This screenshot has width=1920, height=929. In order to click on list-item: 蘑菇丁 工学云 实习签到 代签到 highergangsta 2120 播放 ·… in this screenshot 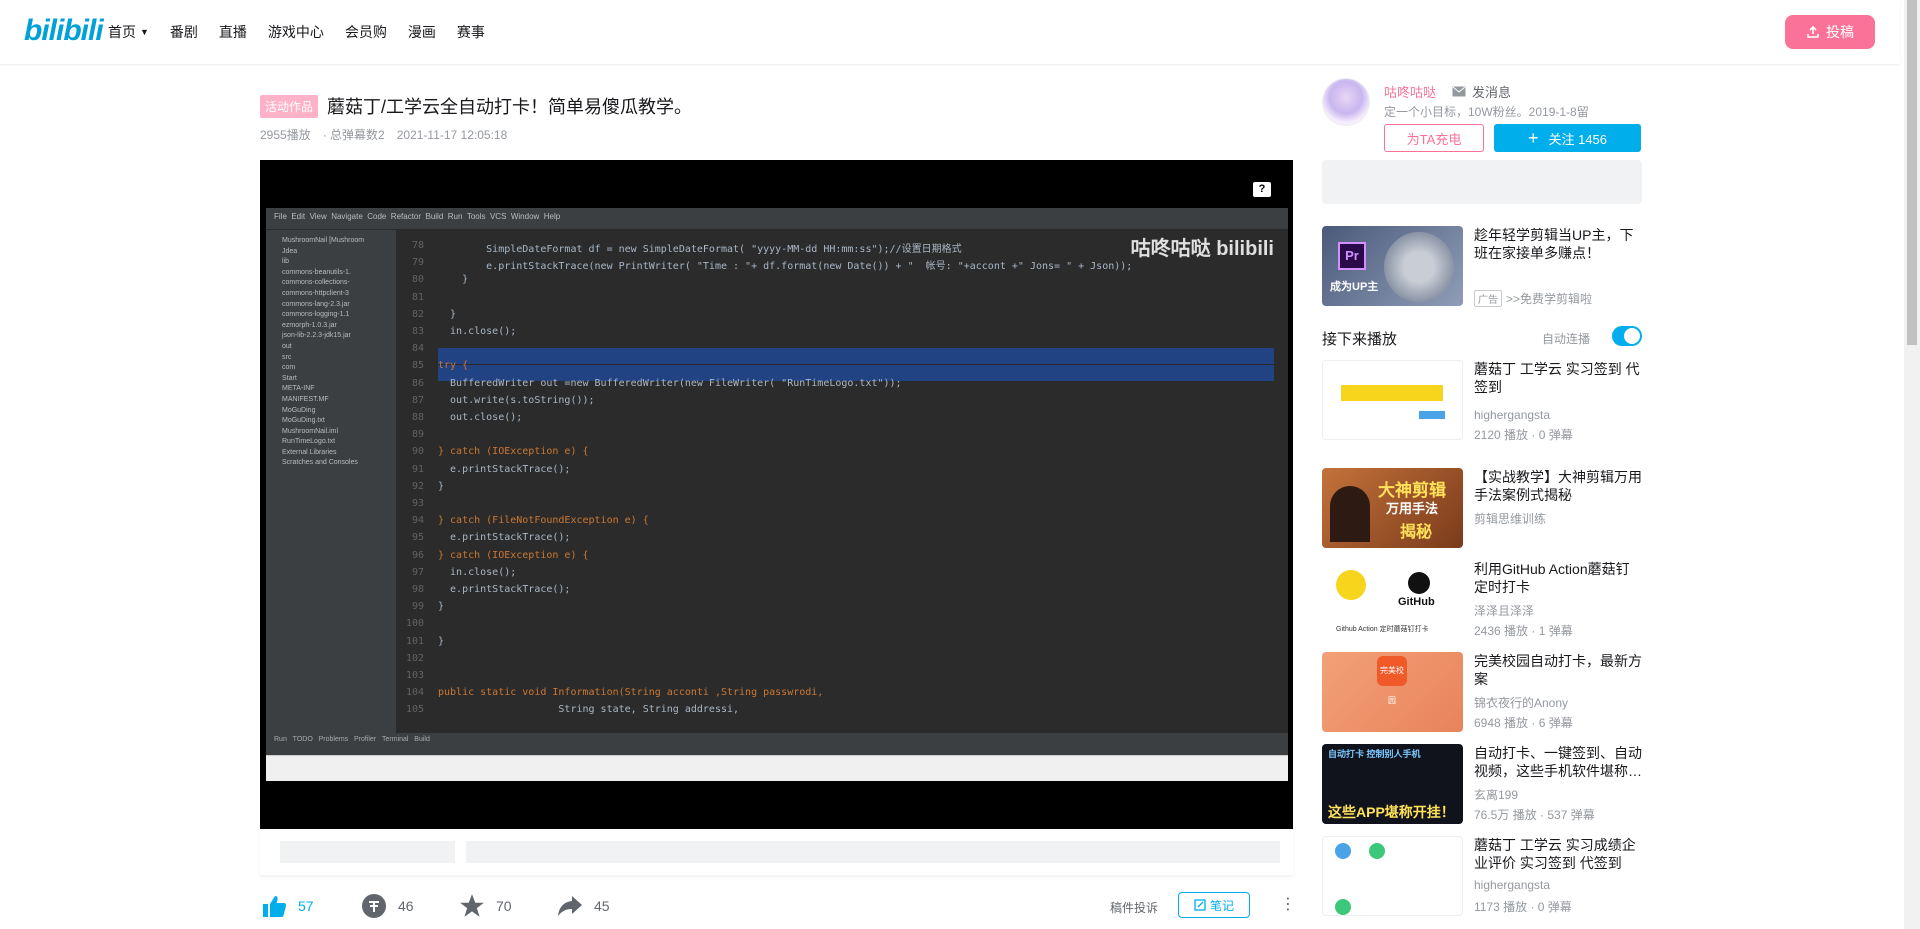, I will do `click(1482, 401)`.